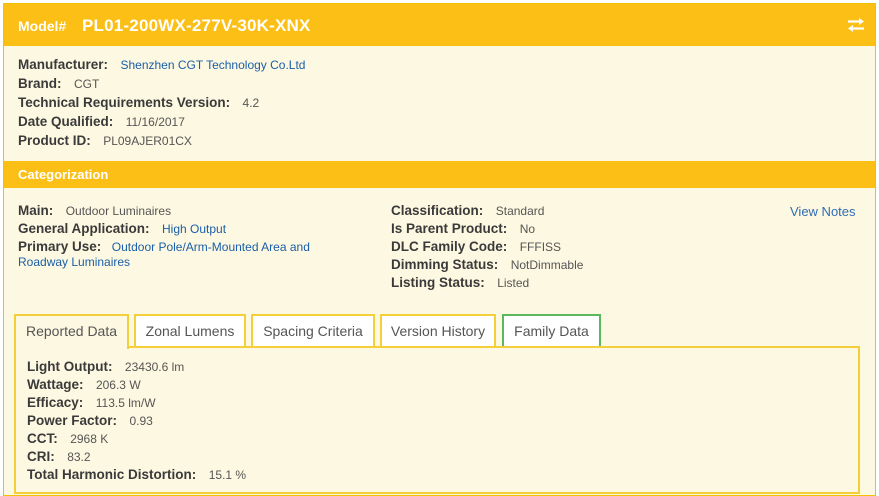 This screenshot has width=879, height=496. I want to click on power-factor-label: Power Factor:, so click(72, 420).